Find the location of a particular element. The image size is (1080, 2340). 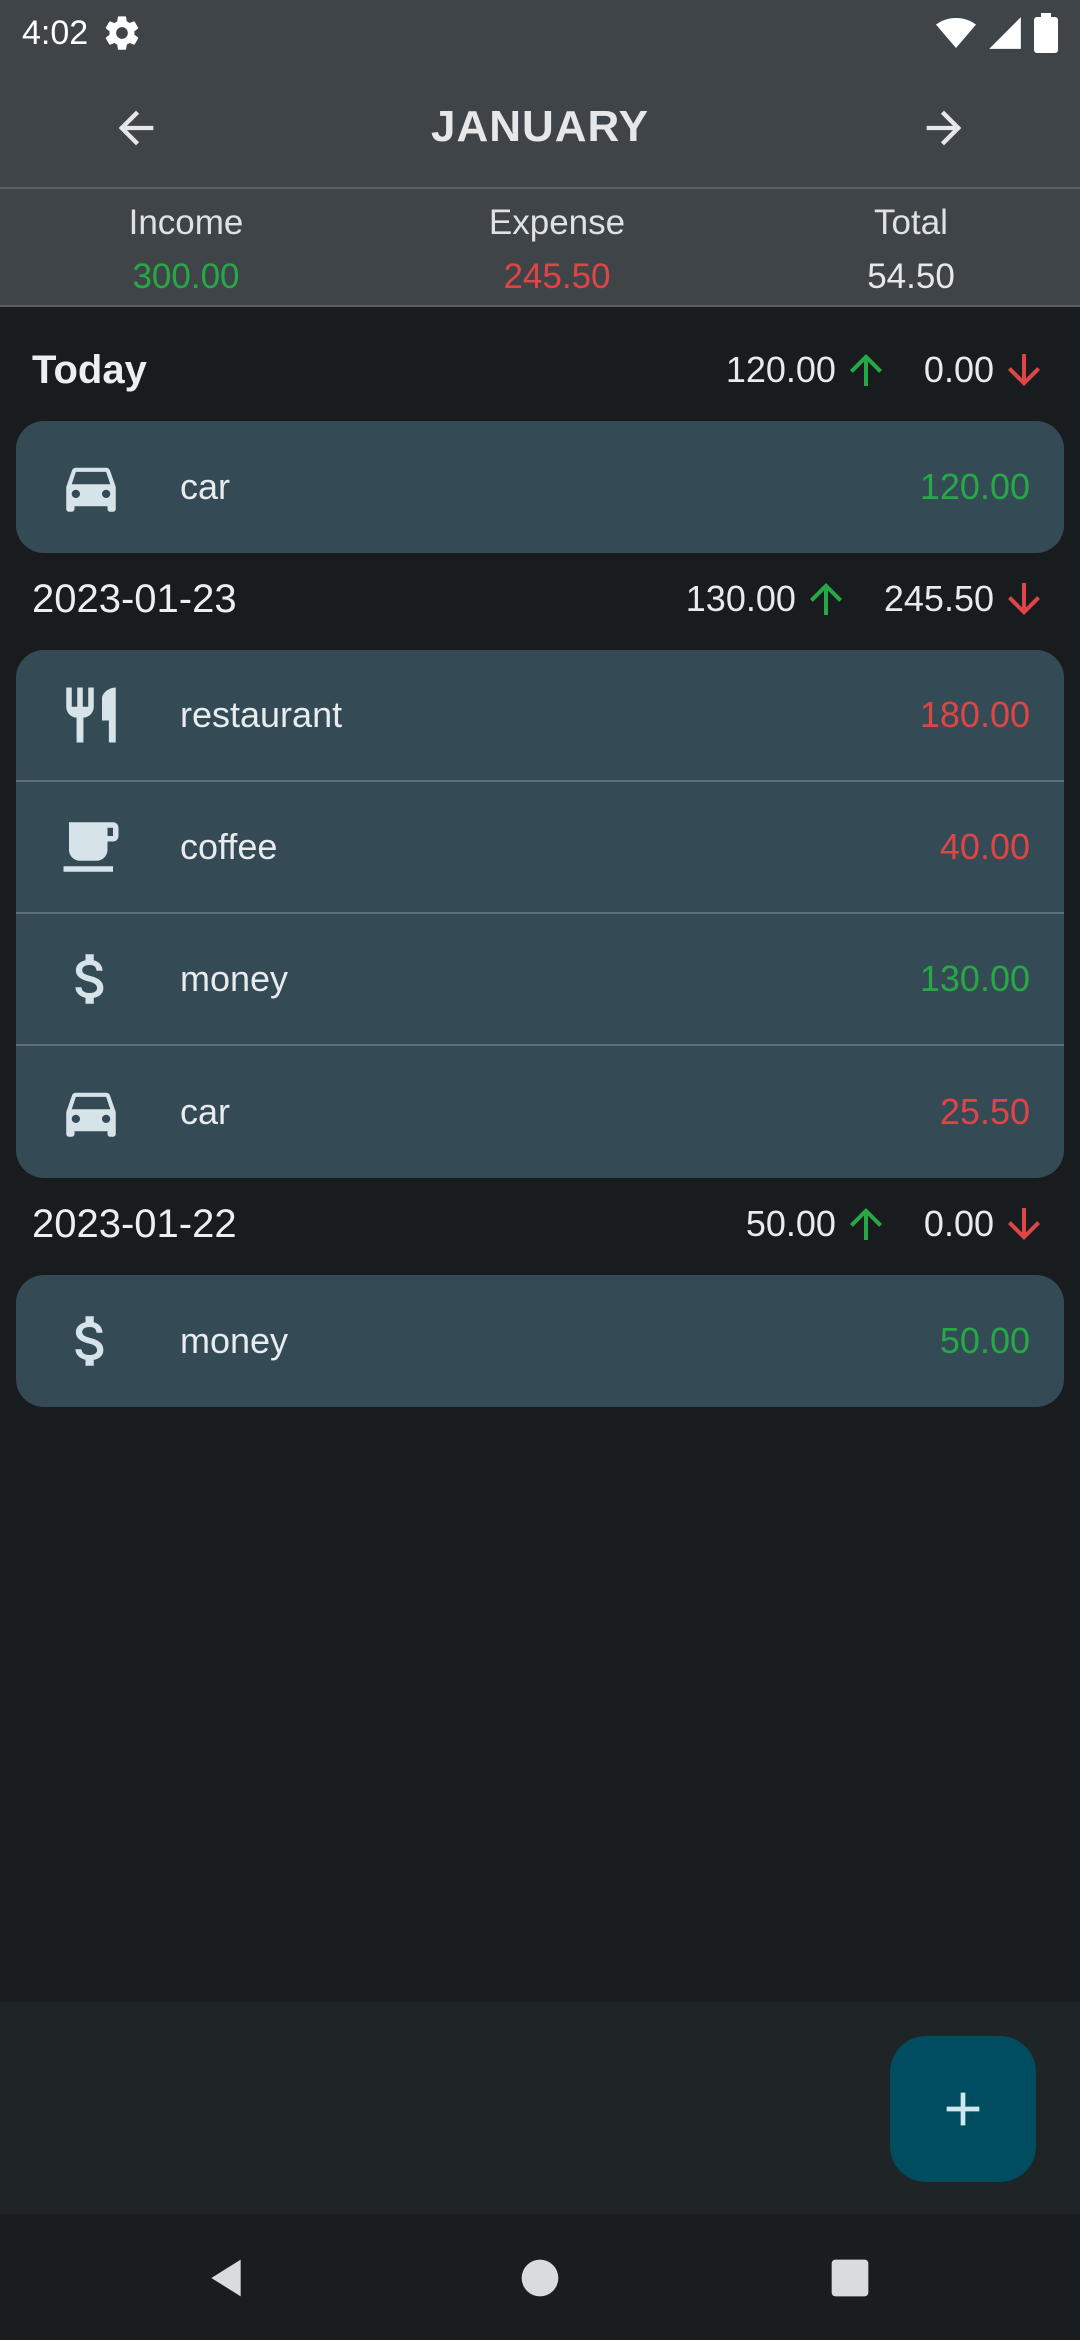

signal-icon is located at coordinates (1005, 33).